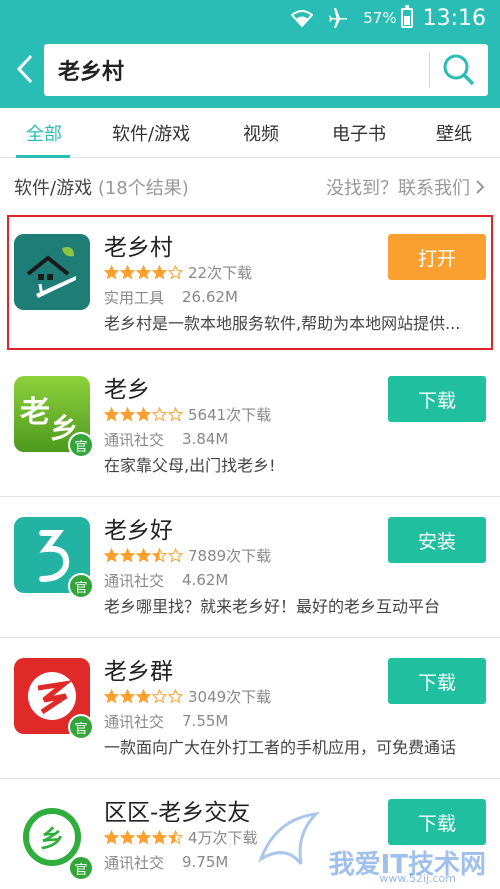 This screenshot has width=500, height=889. I want to click on tab-video: 视频, so click(261, 133).